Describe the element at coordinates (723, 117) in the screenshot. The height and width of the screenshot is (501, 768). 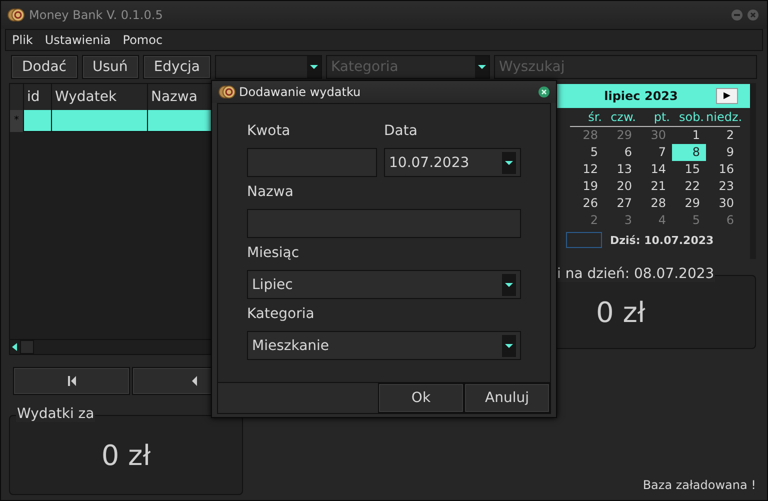
I see `weekday-label: niedz.` at that location.